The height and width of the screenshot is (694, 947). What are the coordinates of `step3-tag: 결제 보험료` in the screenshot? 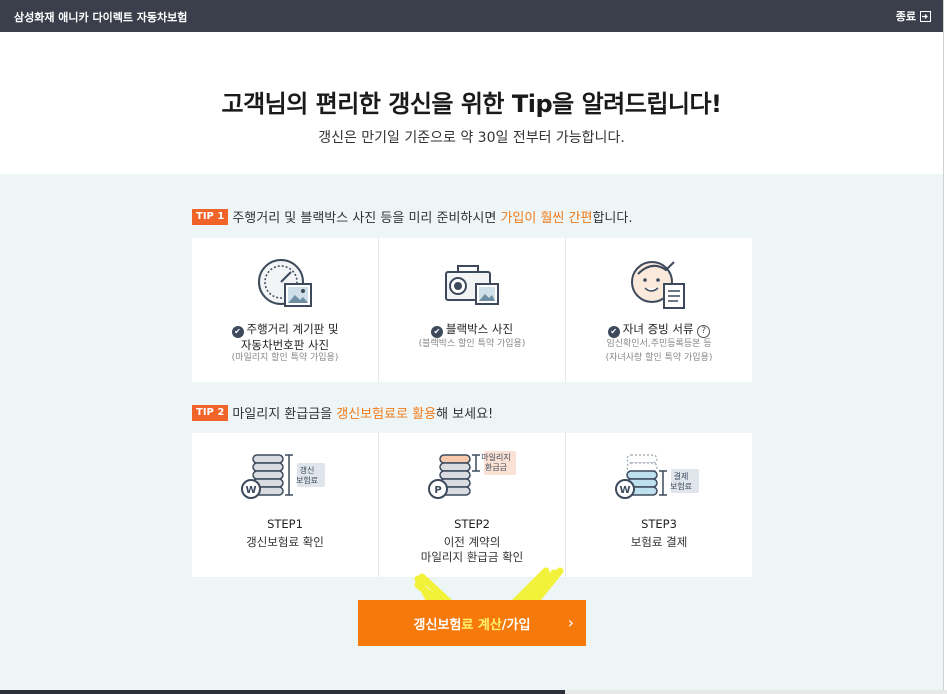 It's located at (681, 481).